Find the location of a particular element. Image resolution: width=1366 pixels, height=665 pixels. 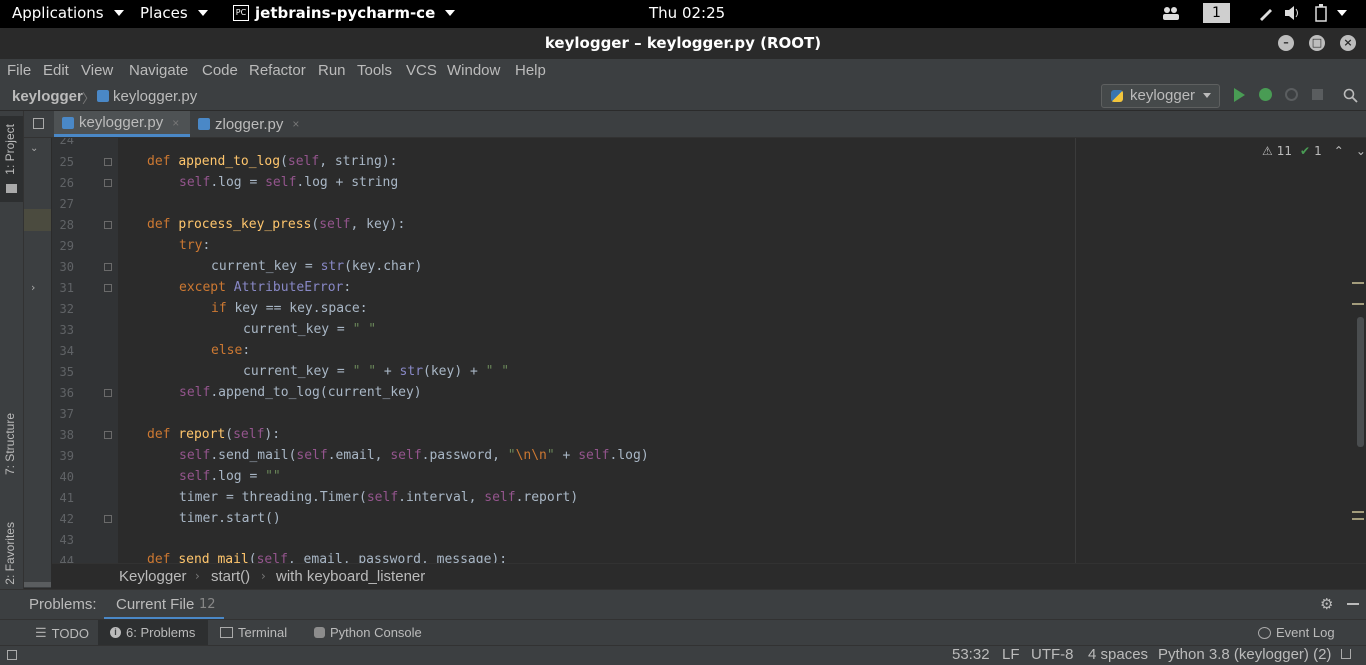

python-interpreter: Python 3.8 (keylogger) (2) is located at coordinates (1244, 654).